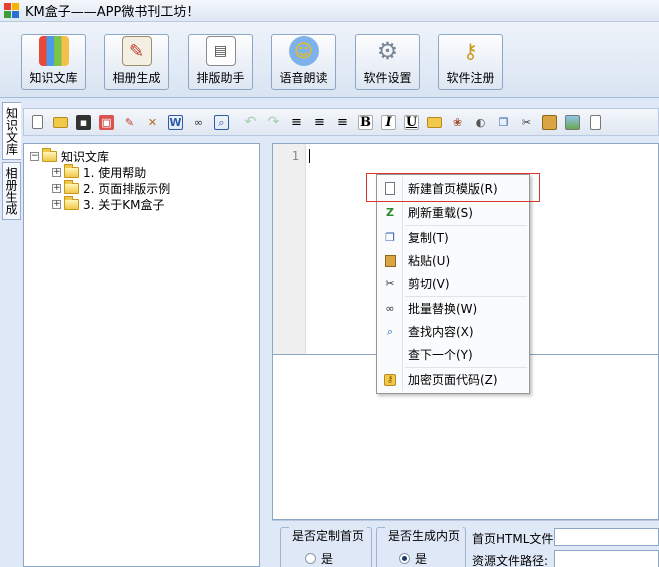  I want to click on open-folder-icon, so click(60, 122).